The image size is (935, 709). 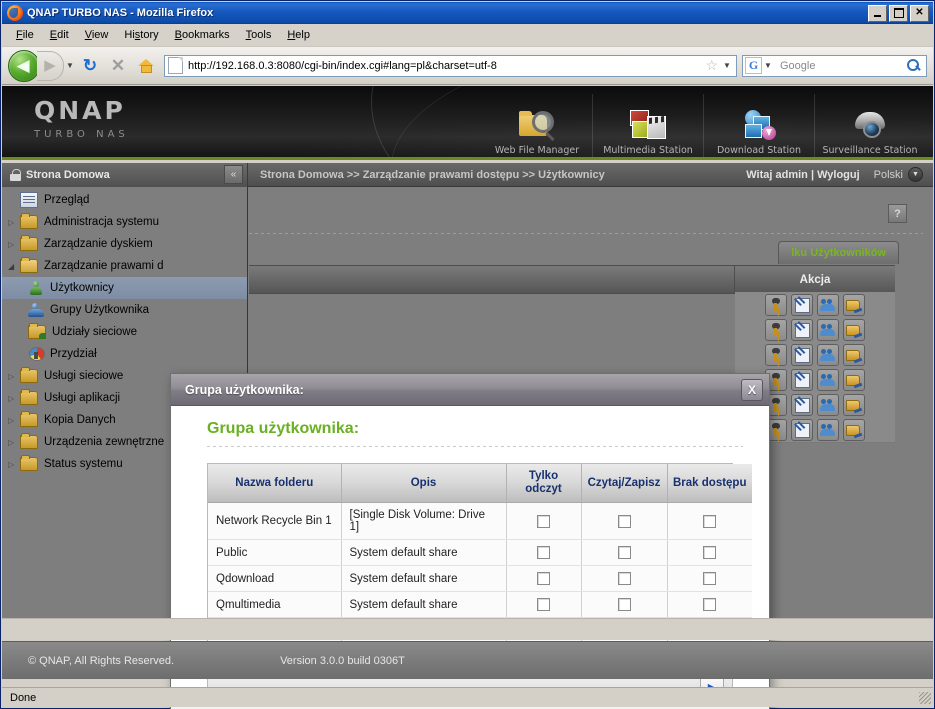 I want to click on help-icon: ?, so click(x=897, y=213).